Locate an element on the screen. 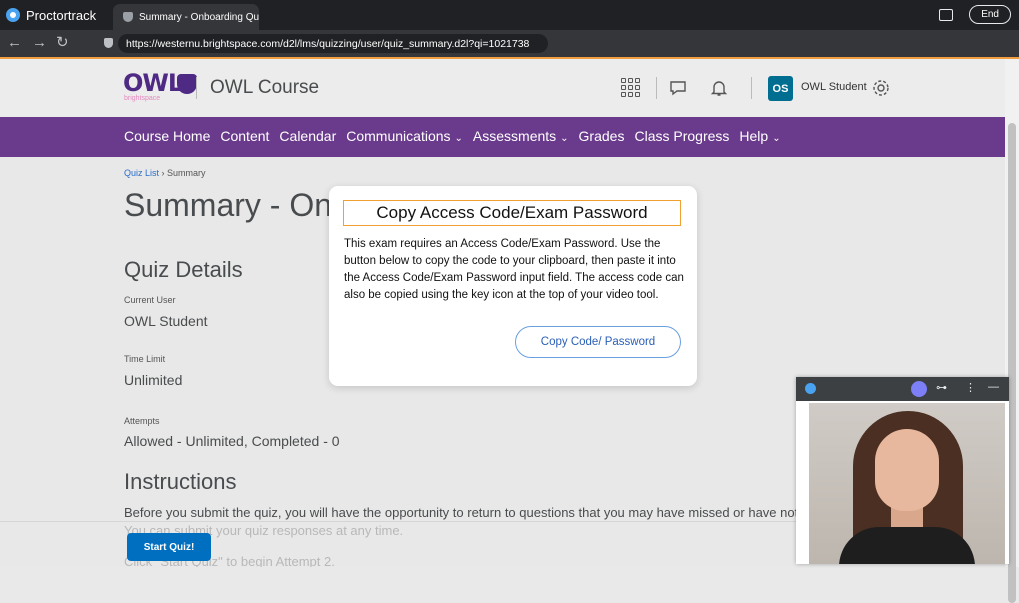 This screenshot has width=1019, height=603. avatar: OS is located at coordinates (780, 88).